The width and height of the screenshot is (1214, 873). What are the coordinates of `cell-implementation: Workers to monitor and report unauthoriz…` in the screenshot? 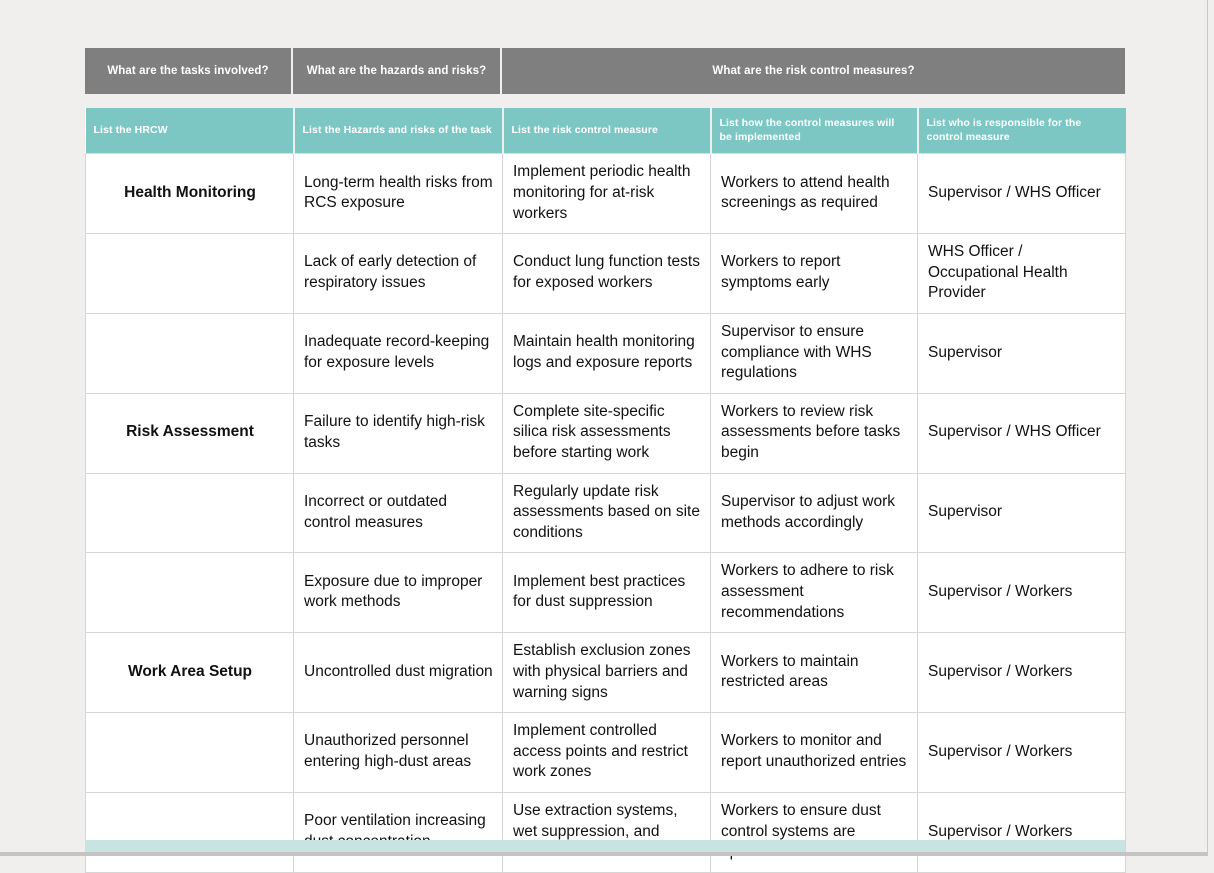 It's located at (814, 752).